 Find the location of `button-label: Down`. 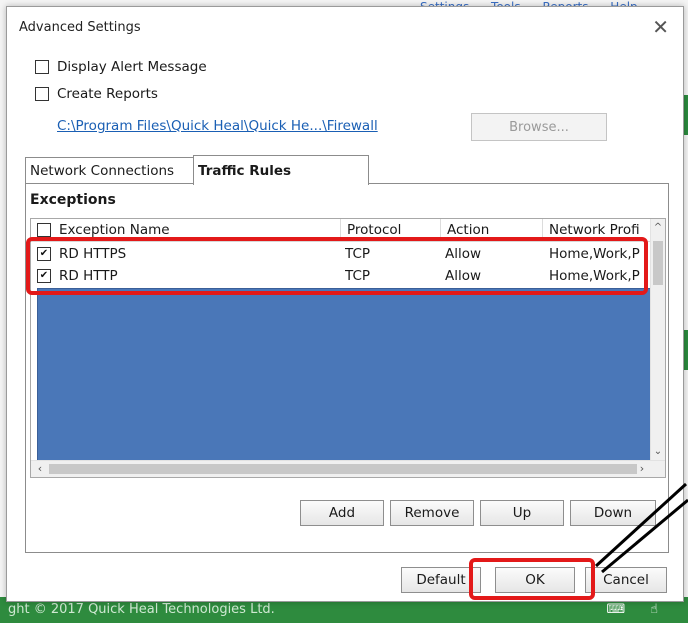

button-label: Down is located at coordinates (613, 513).